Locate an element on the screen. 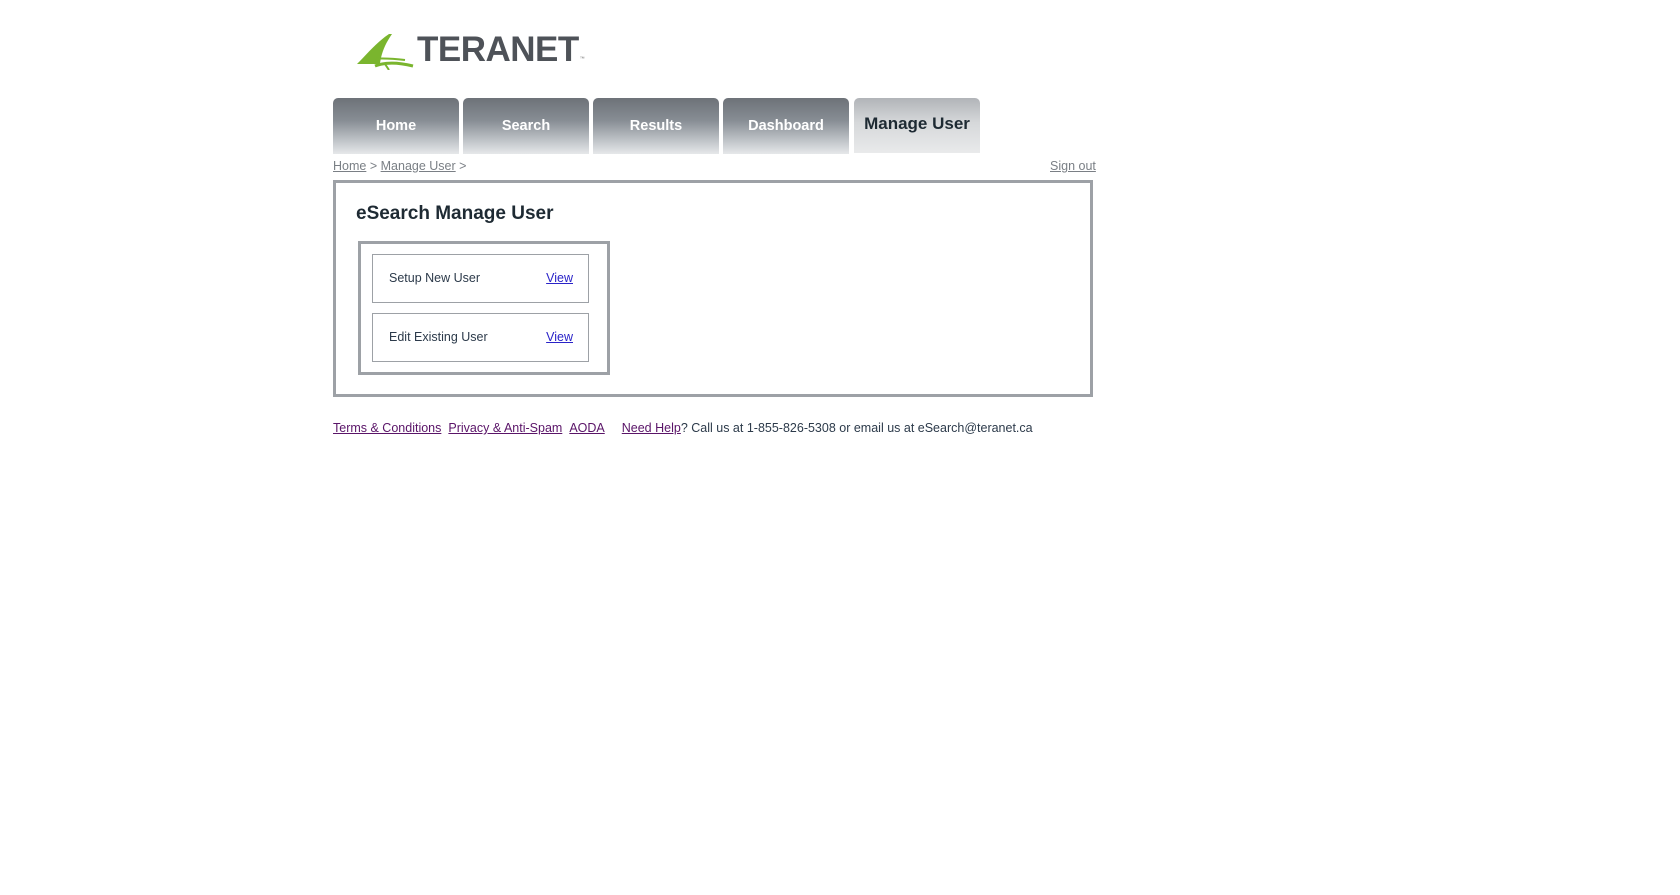 Image resolution: width=1680 pixels, height=895 pixels. teranet-logo: TERANET ™ is located at coordinates (470, 50).